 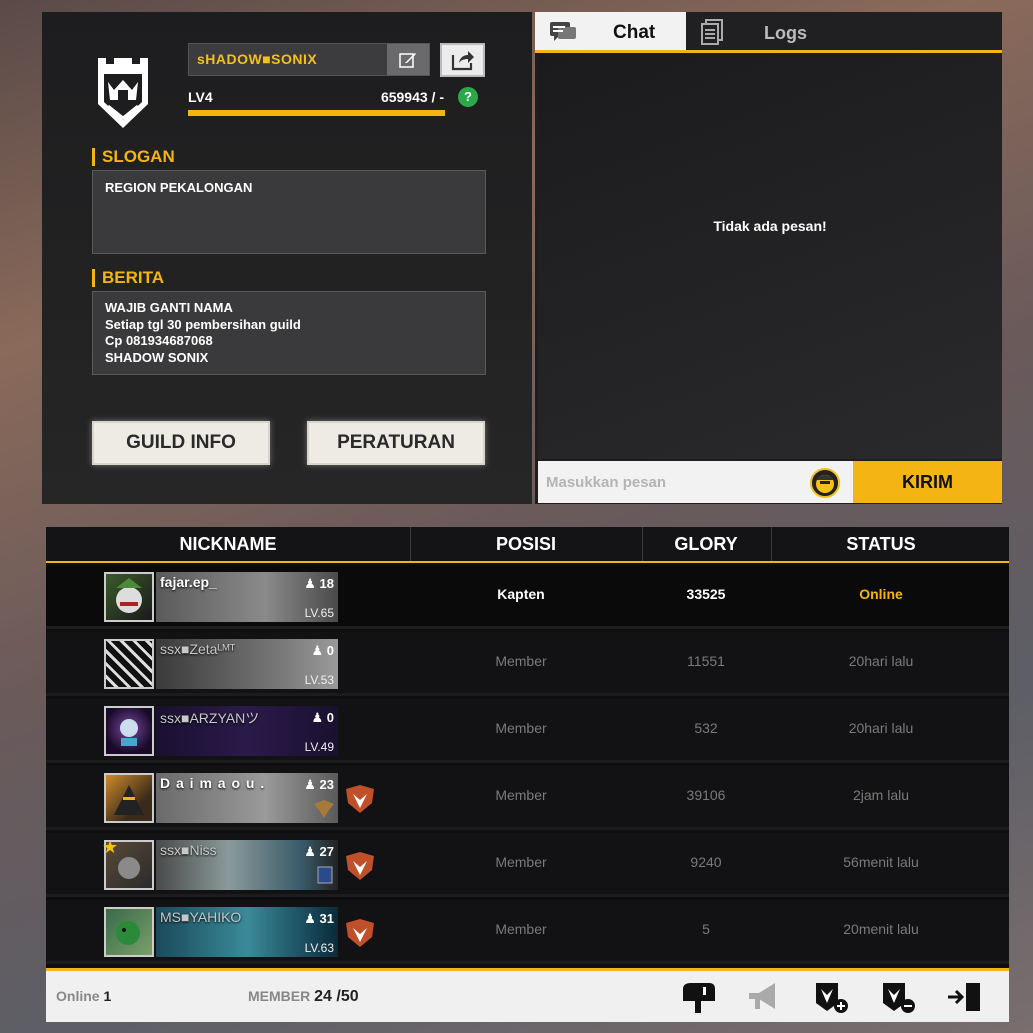 What do you see at coordinates (521, 594) in the screenshot?
I see `member-position: Kapten` at bounding box center [521, 594].